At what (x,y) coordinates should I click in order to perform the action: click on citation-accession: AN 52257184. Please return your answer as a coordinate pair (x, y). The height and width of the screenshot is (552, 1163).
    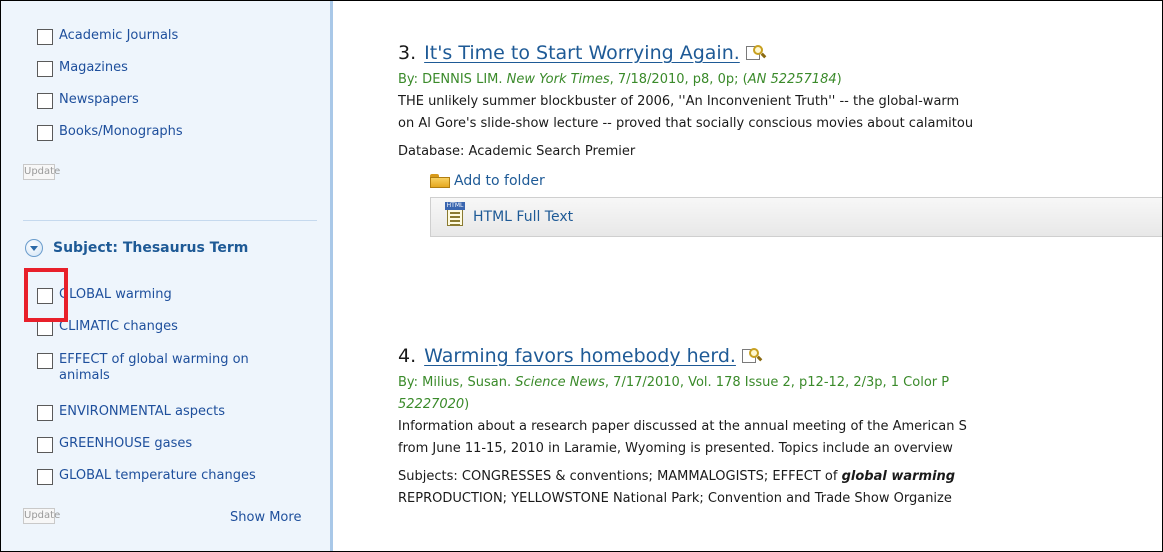
    Looking at the image, I should click on (792, 79).